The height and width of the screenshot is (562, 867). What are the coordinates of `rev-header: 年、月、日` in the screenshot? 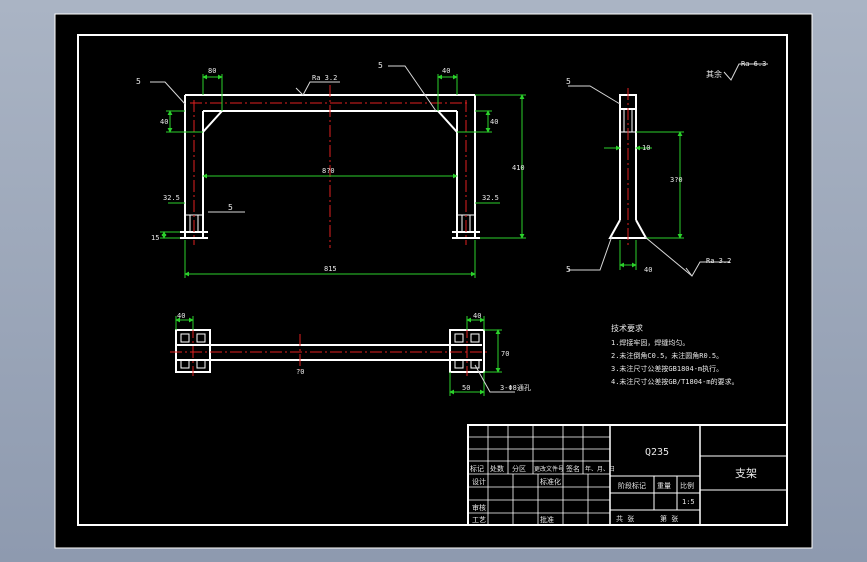 It's located at (600, 469).